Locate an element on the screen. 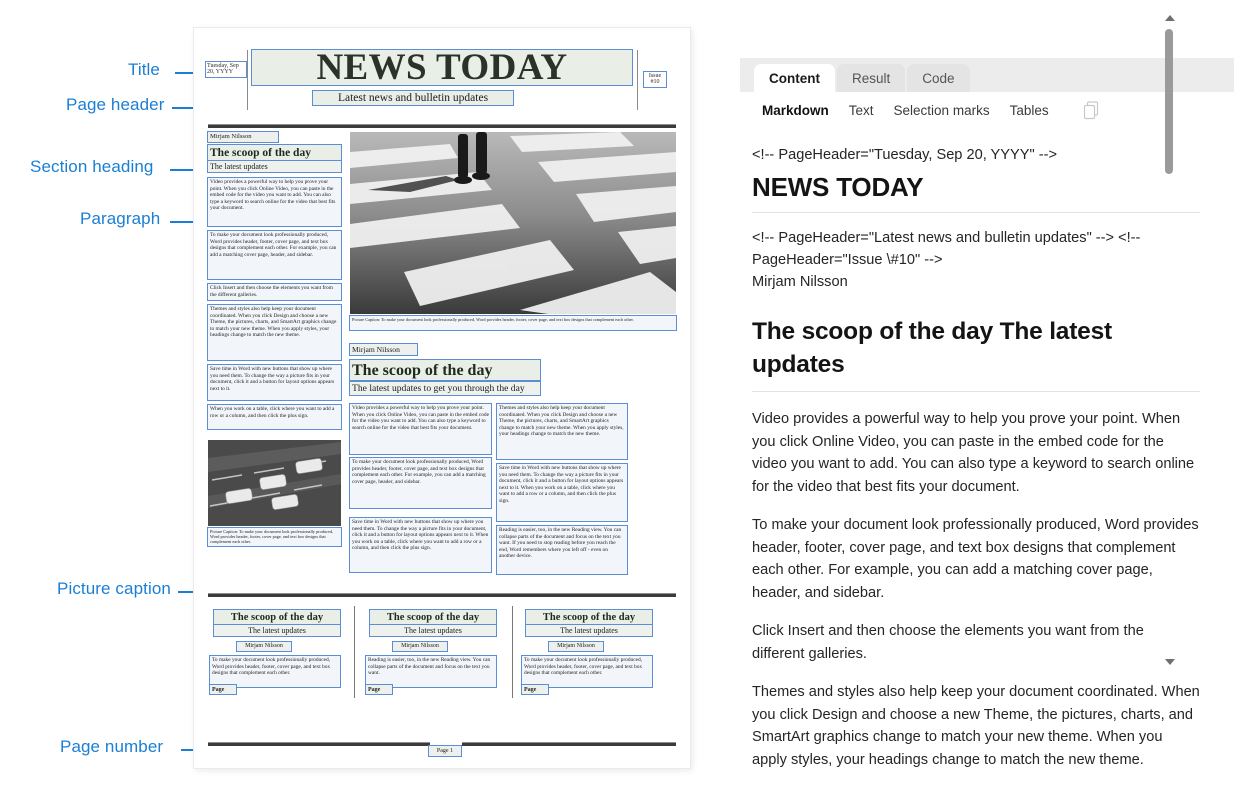 Image resolution: width=1234 pixels, height=810 pixels. markdown-h1: NEWS TODAY is located at coordinates (838, 187).